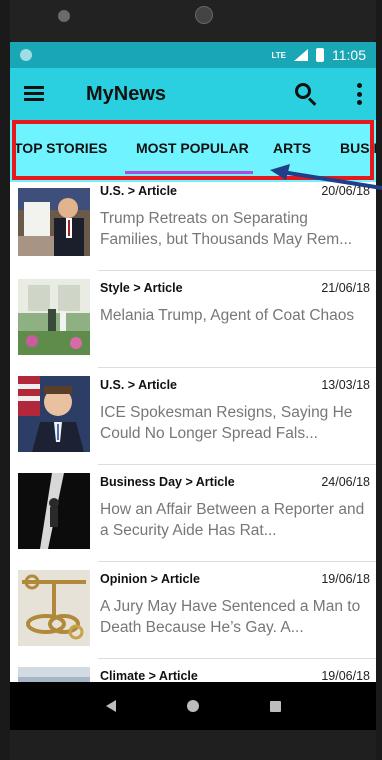  I want to click on article-date: 24/06/18, so click(345, 482).